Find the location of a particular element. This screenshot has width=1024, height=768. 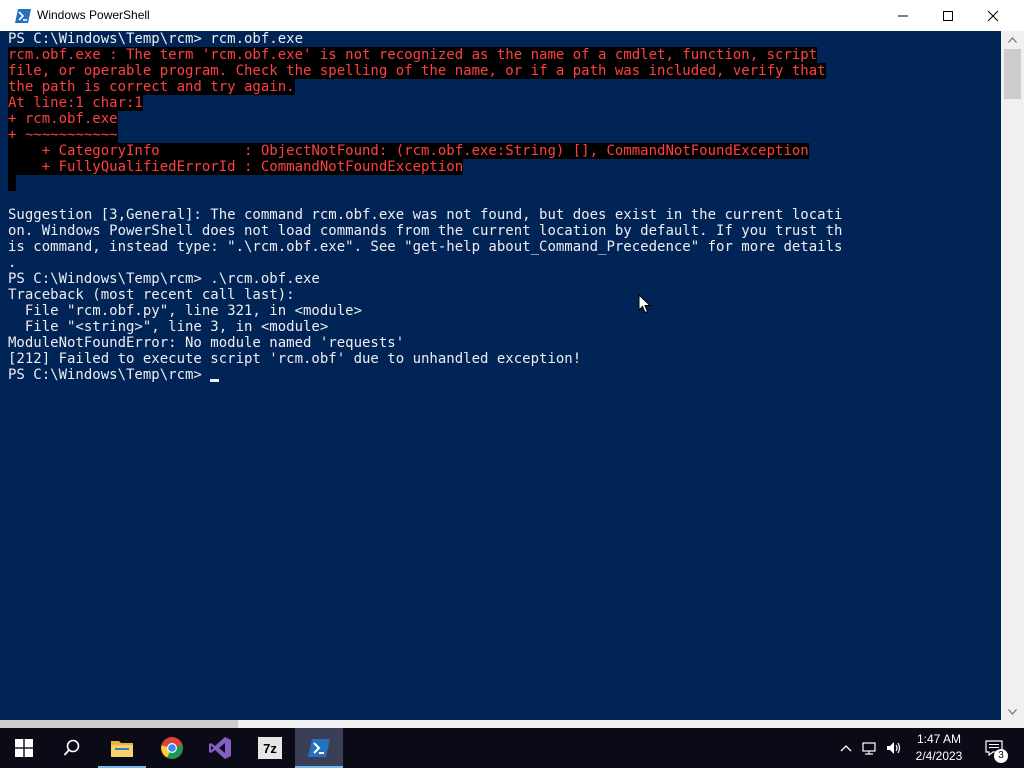

visual-studio-icon is located at coordinates (220, 748).